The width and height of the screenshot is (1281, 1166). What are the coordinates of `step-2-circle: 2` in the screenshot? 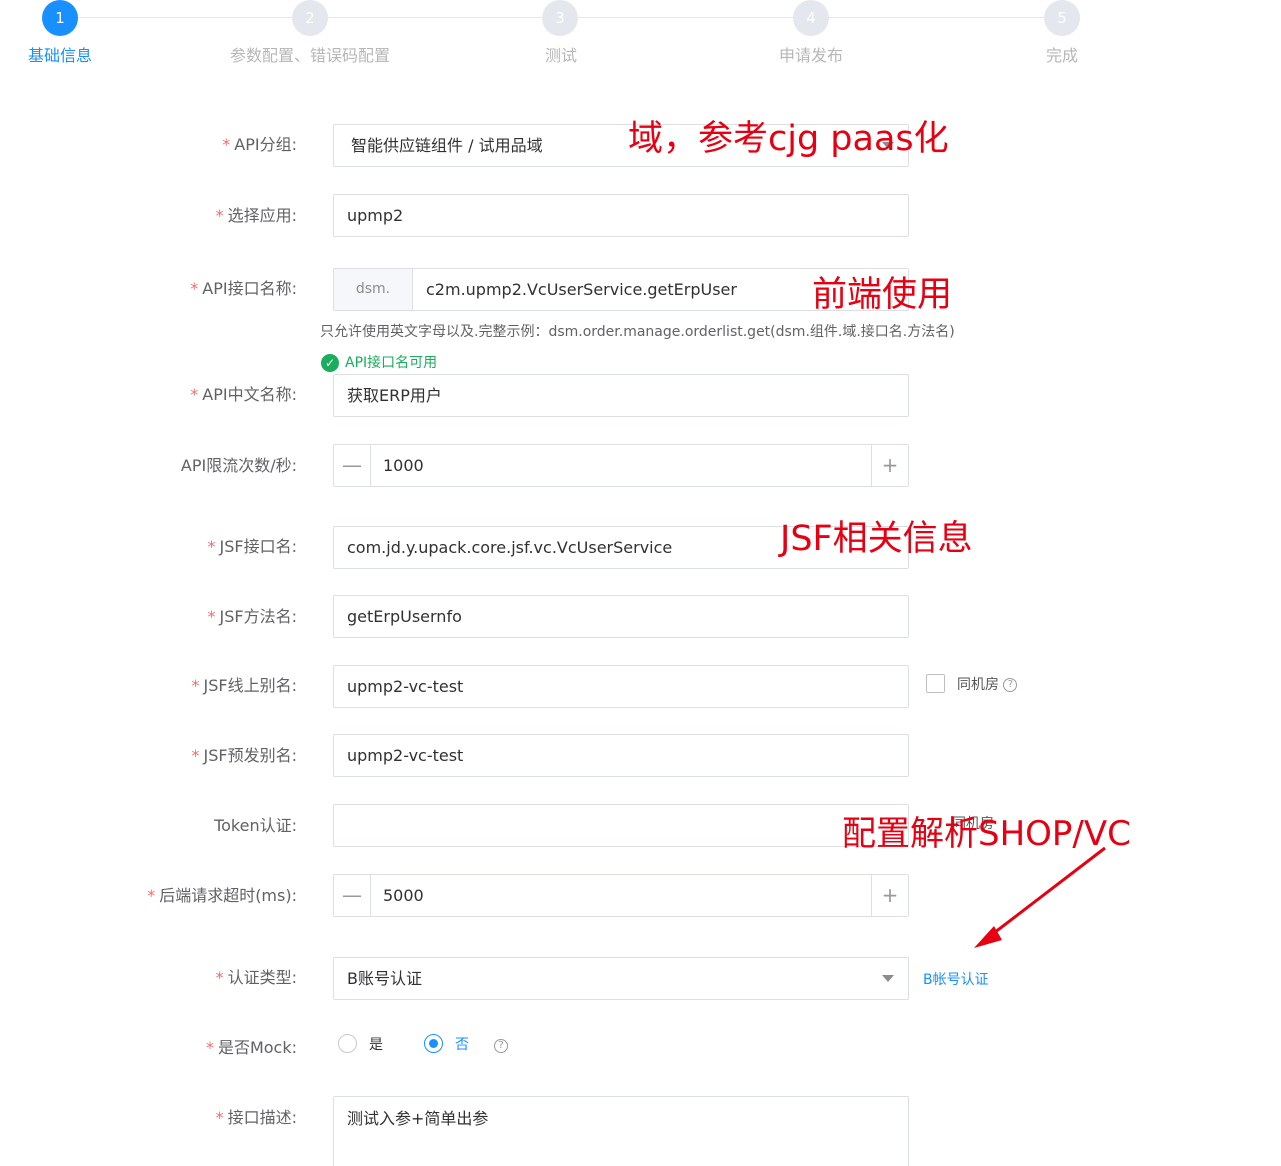 It's located at (310, 18).